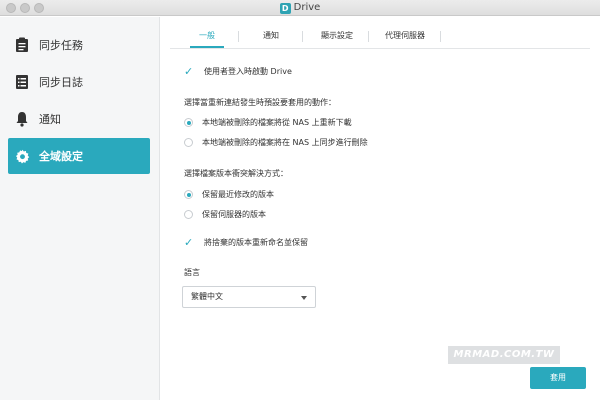 This screenshot has width=600, height=400. Describe the element at coordinates (558, 378) in the screenshot. I see `apply-button: 套用` at that location.